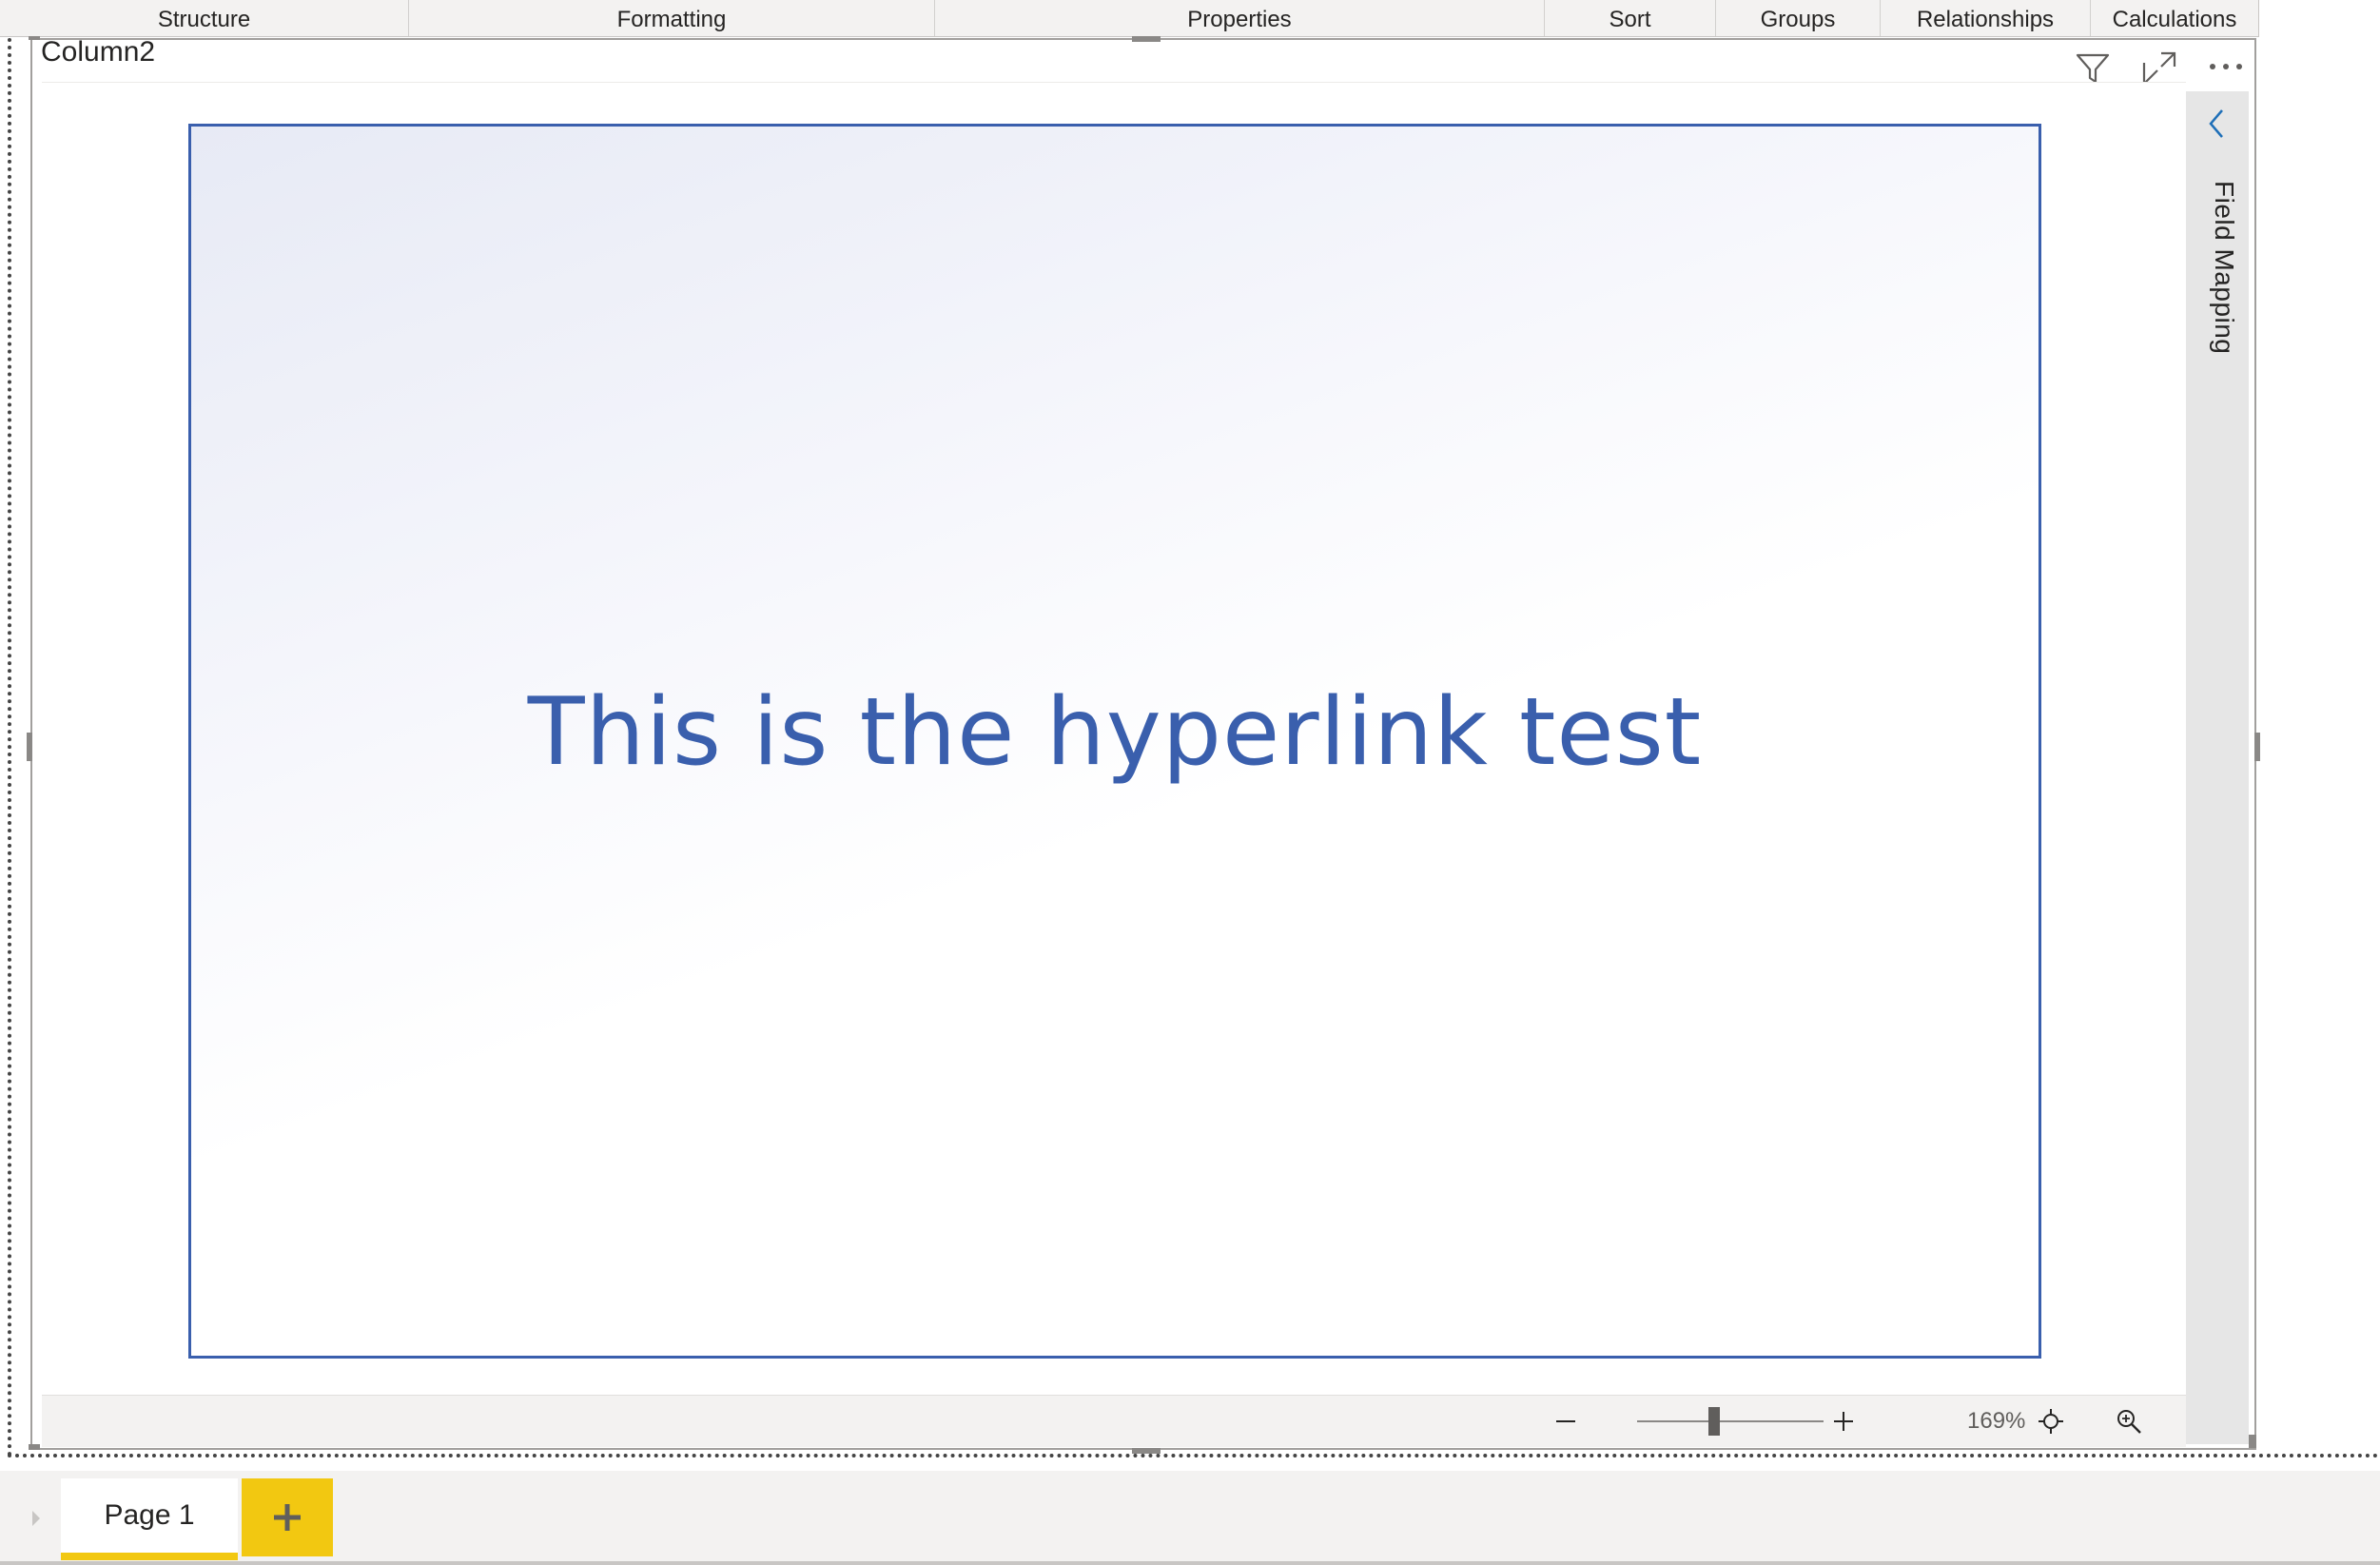  I want to click on zoom-bar: 169%, so click(1114, 1421).